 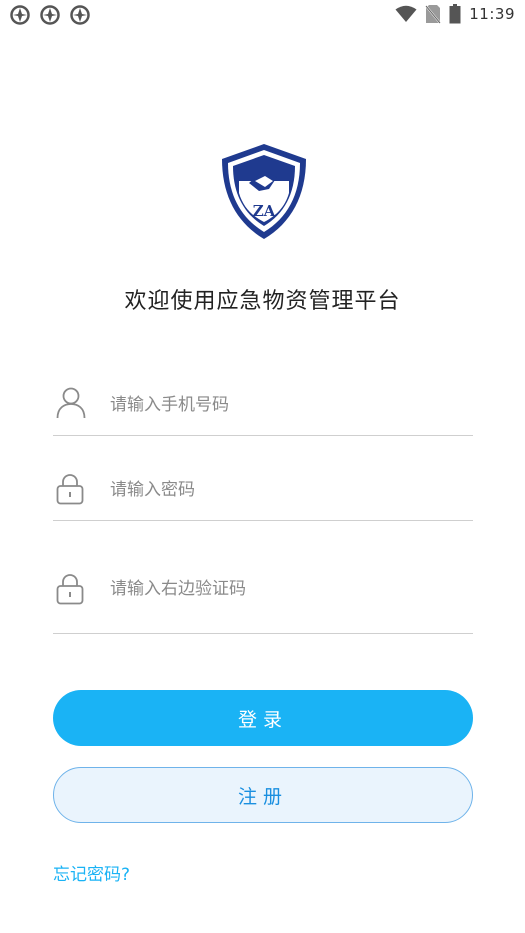 I want to click on register-button: 注册, so click(x=263, y=795).